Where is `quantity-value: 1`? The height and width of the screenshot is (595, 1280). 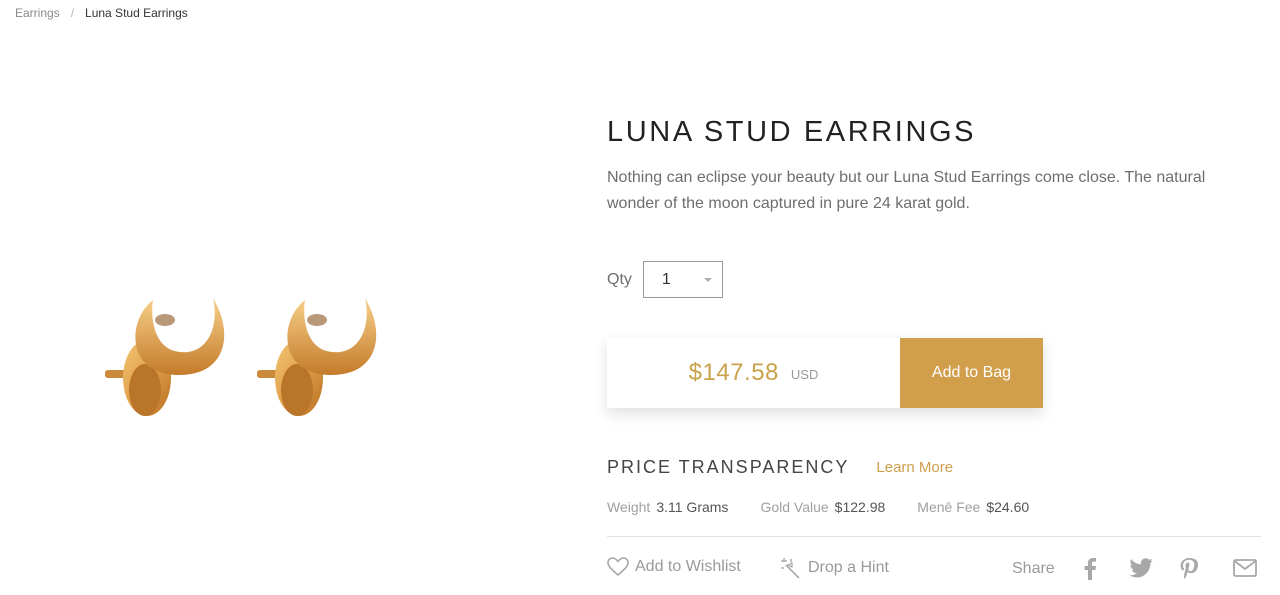 quantity-value: 1 is located at coordinates (666, 279).